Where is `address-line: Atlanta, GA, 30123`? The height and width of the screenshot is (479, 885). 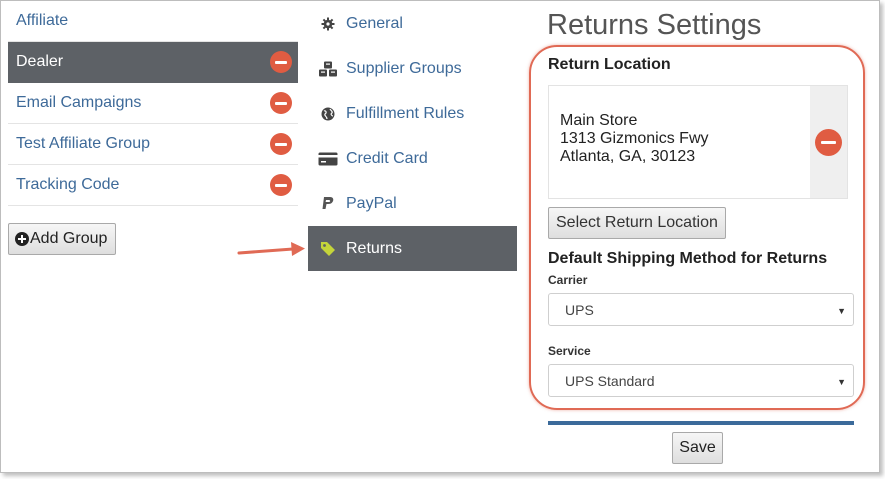
address-line: Atlanta, GA, 30123 is located at coordinates (628, 156).